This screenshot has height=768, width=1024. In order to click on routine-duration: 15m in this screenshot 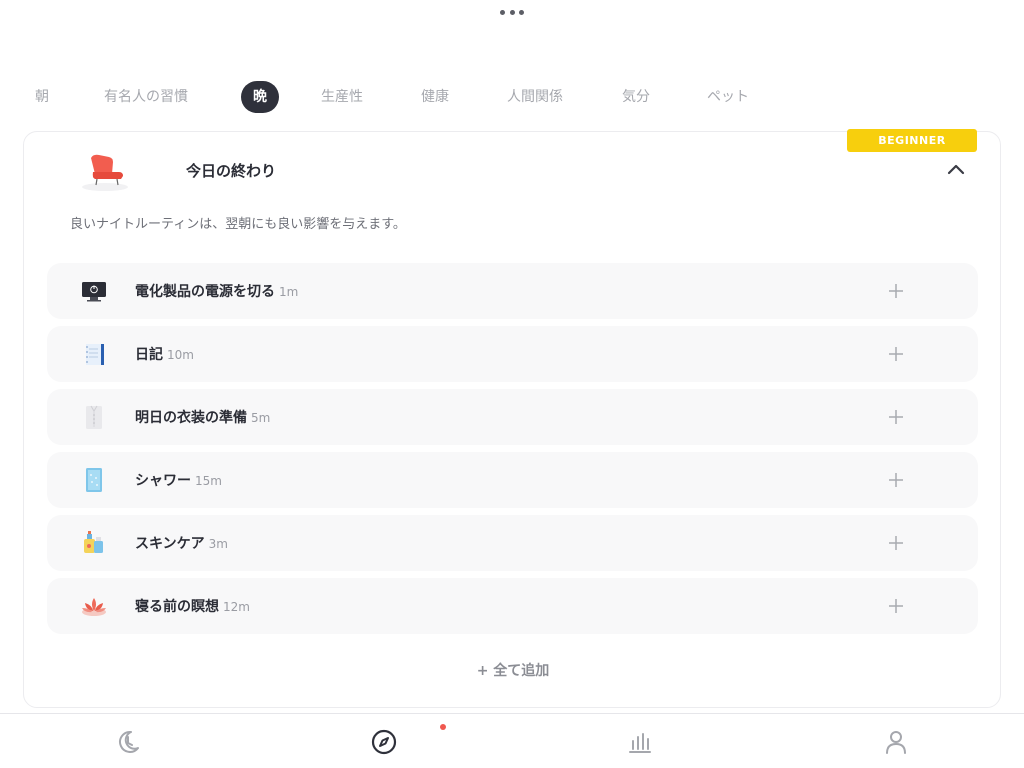, I will do `click(208, 481)`.